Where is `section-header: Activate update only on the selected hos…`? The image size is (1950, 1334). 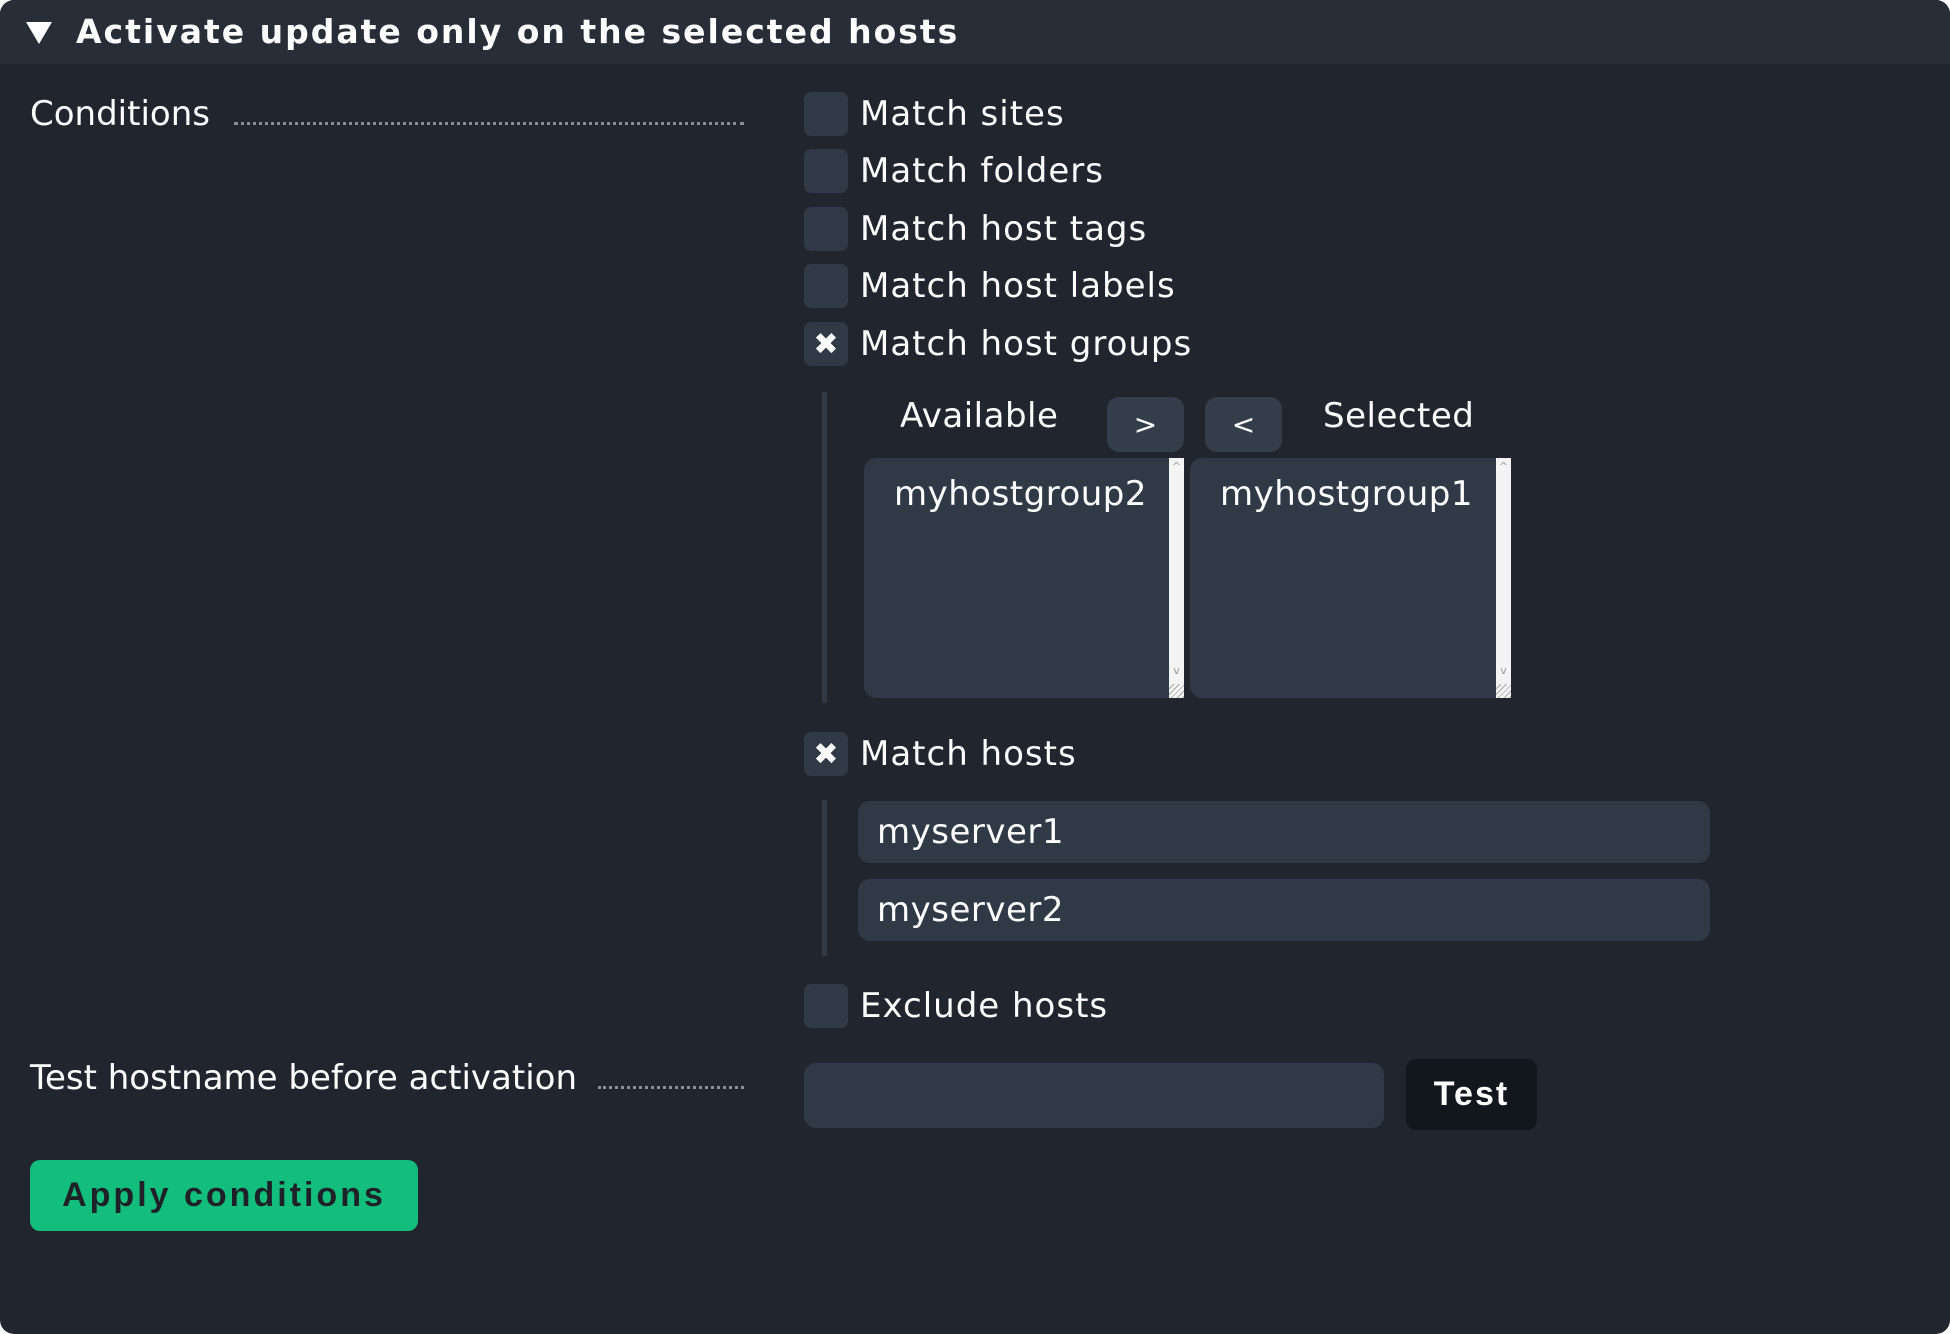 section-header: Activate update only on the selected hos… is located at coordinates (975, 32).